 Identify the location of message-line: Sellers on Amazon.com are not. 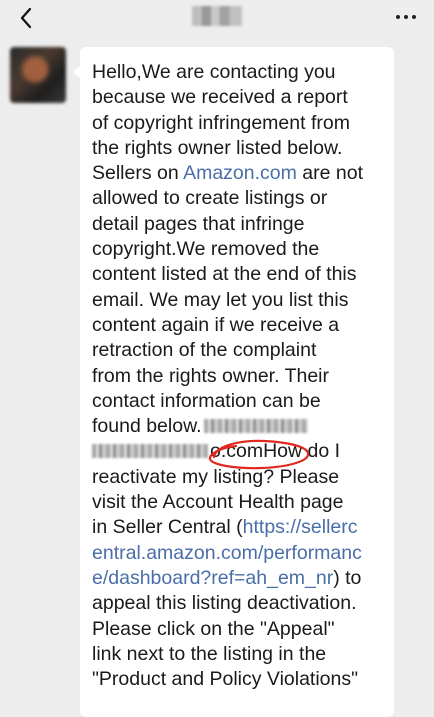
(239, 173).